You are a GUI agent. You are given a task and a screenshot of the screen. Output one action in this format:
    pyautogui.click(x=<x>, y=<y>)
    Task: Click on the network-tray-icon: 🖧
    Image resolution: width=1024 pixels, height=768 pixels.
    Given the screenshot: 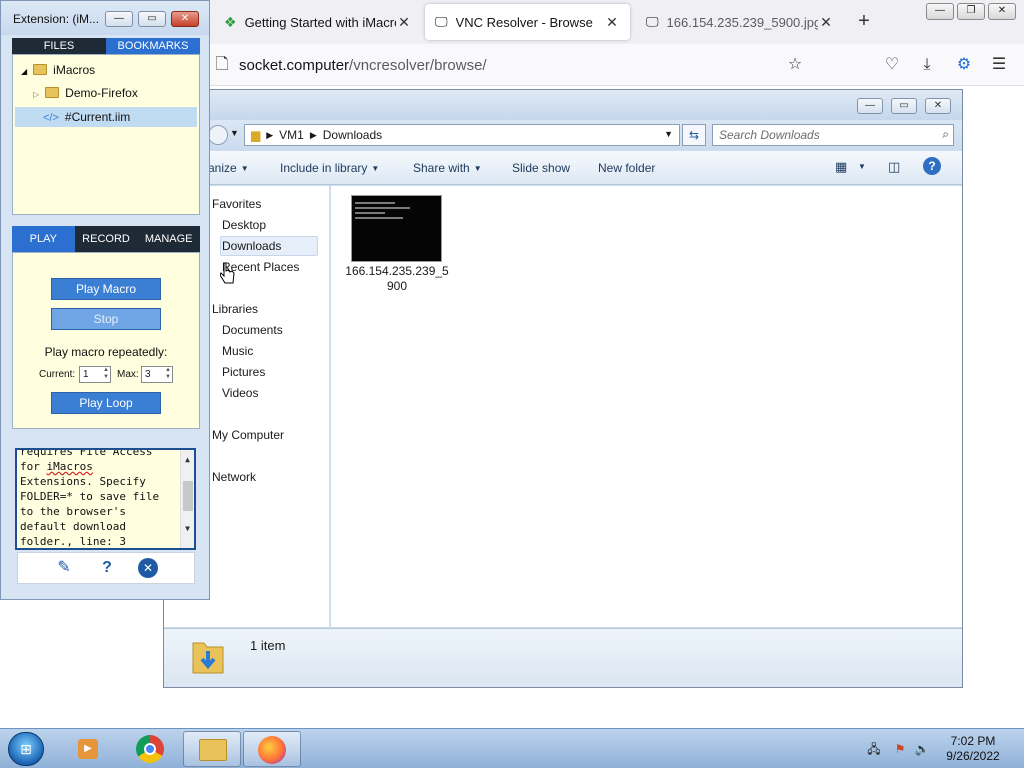 What is the action you would take?
    pyautogui.click(x=874, y=749)
    